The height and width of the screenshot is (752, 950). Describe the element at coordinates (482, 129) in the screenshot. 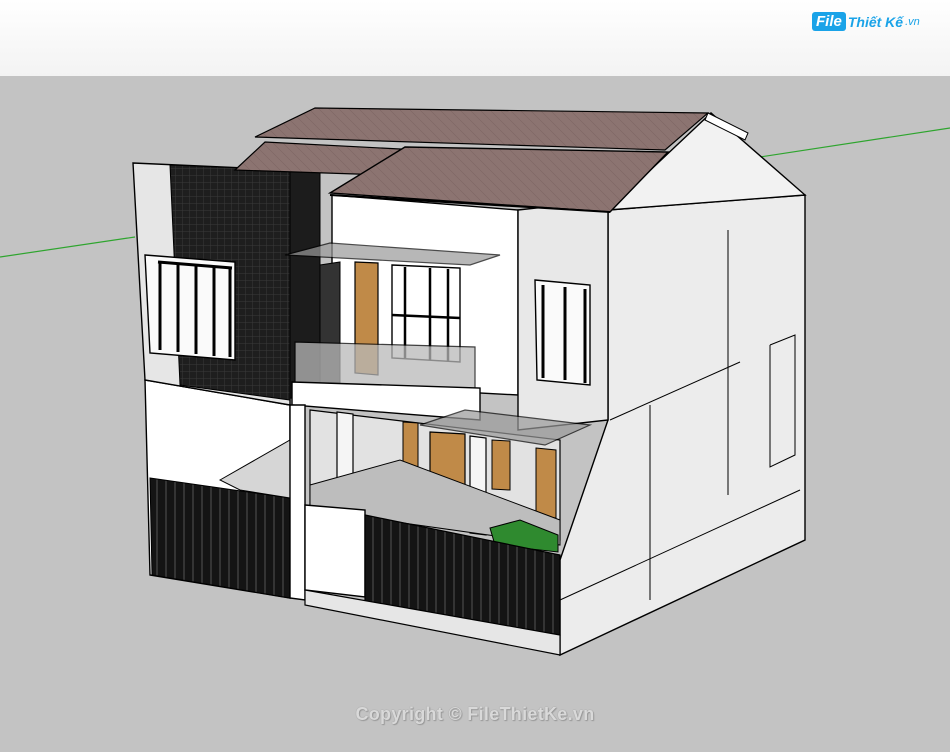

I see `back-roof` at that location.